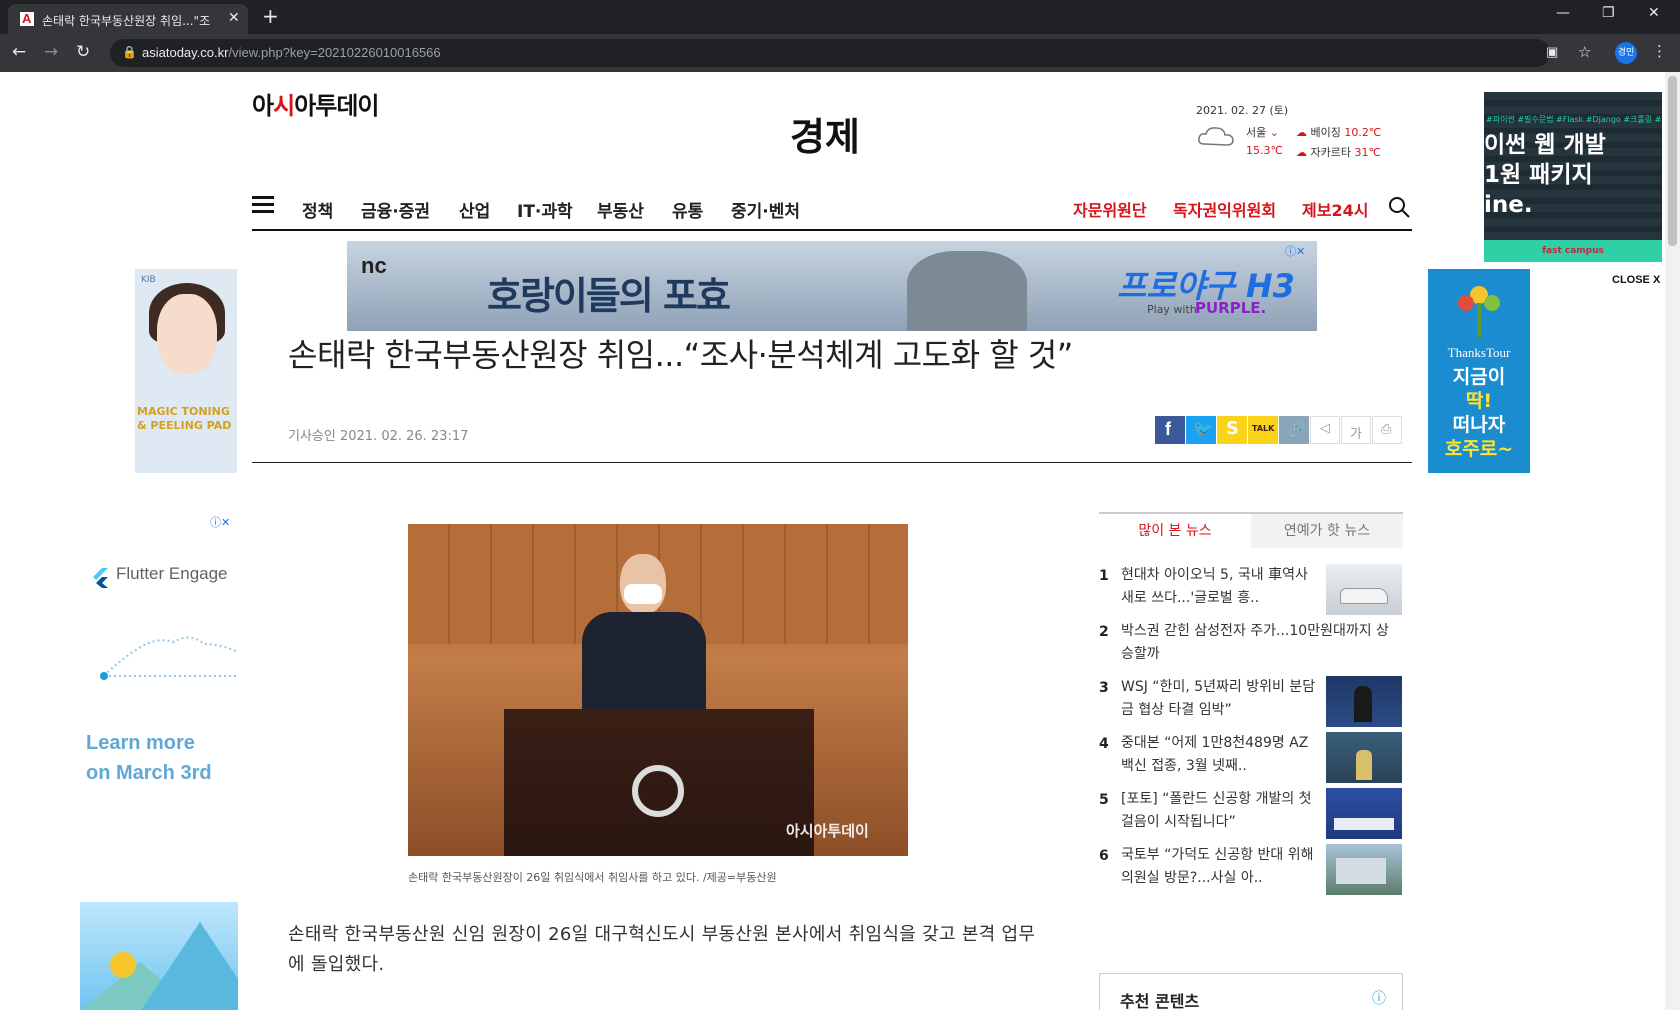  I want to click on twitter-share-icon: 🐦, so click(1201, 430).